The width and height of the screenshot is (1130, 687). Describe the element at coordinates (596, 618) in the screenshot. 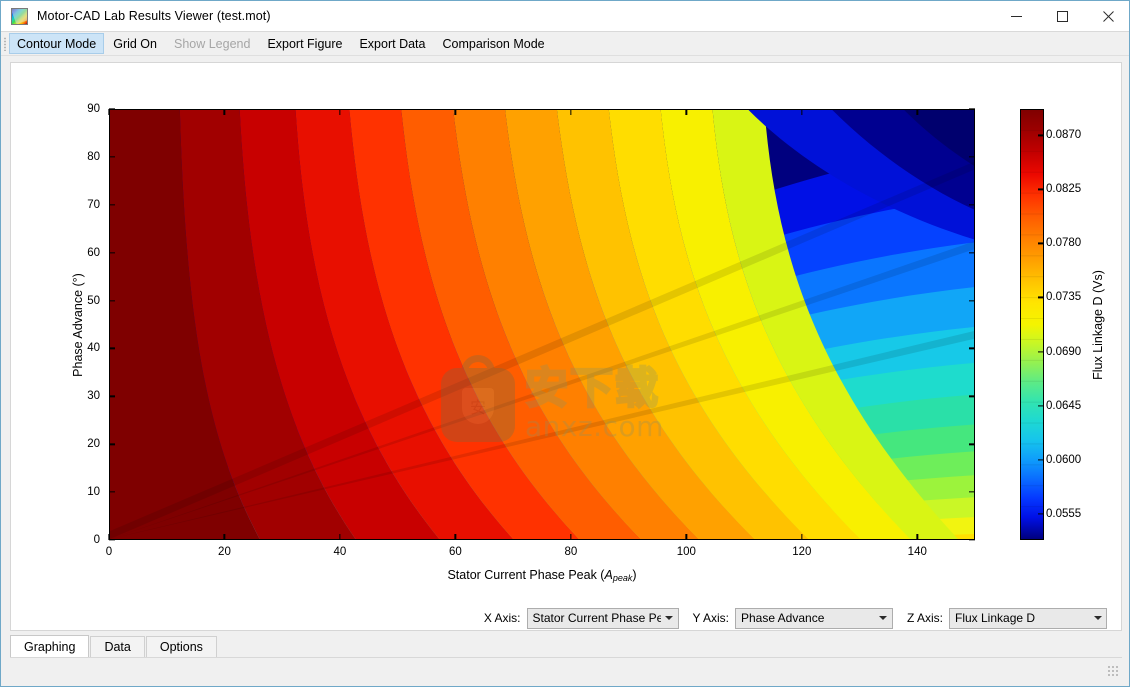

I see `x-axis-select-value: Stator Current Phase Peak` at that location.